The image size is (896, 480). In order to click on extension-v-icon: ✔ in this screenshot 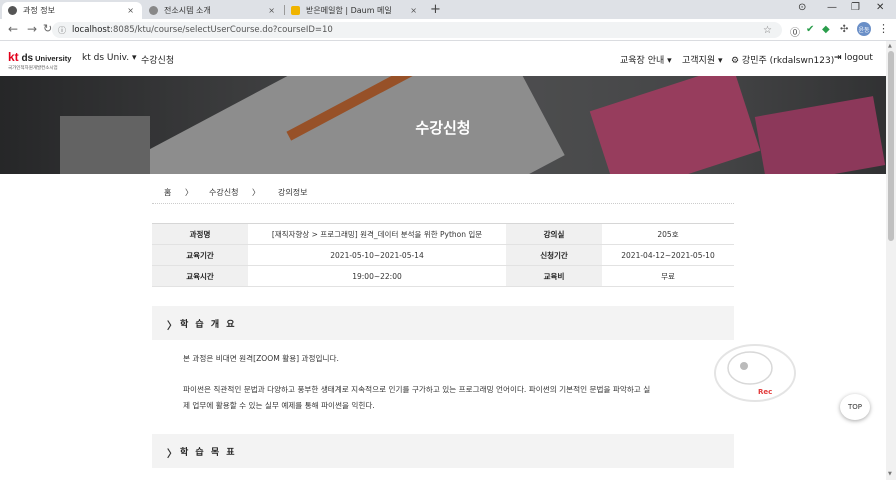, I will do `click(810, 29)`.